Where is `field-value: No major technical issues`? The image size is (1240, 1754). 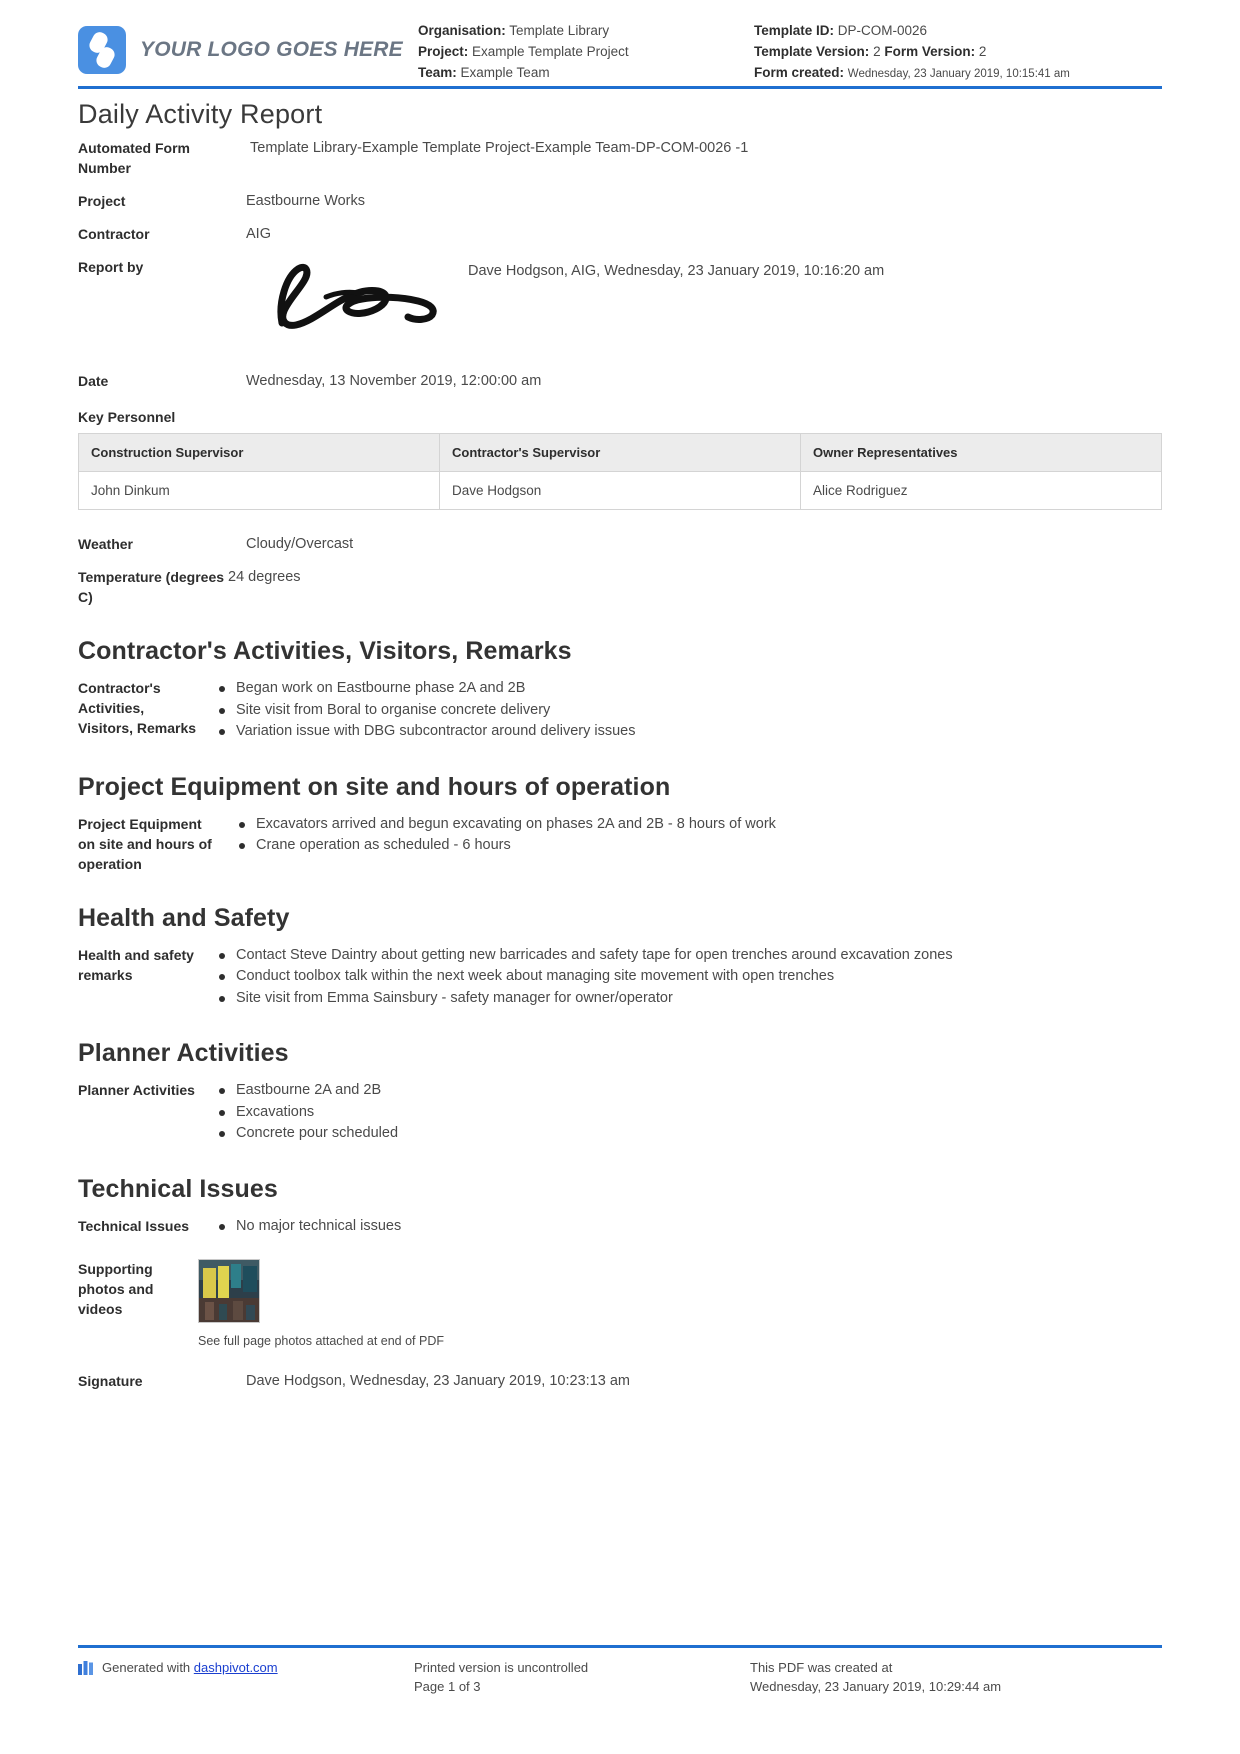
field-value: No major technical issues is located at coordinates (680, 1227).